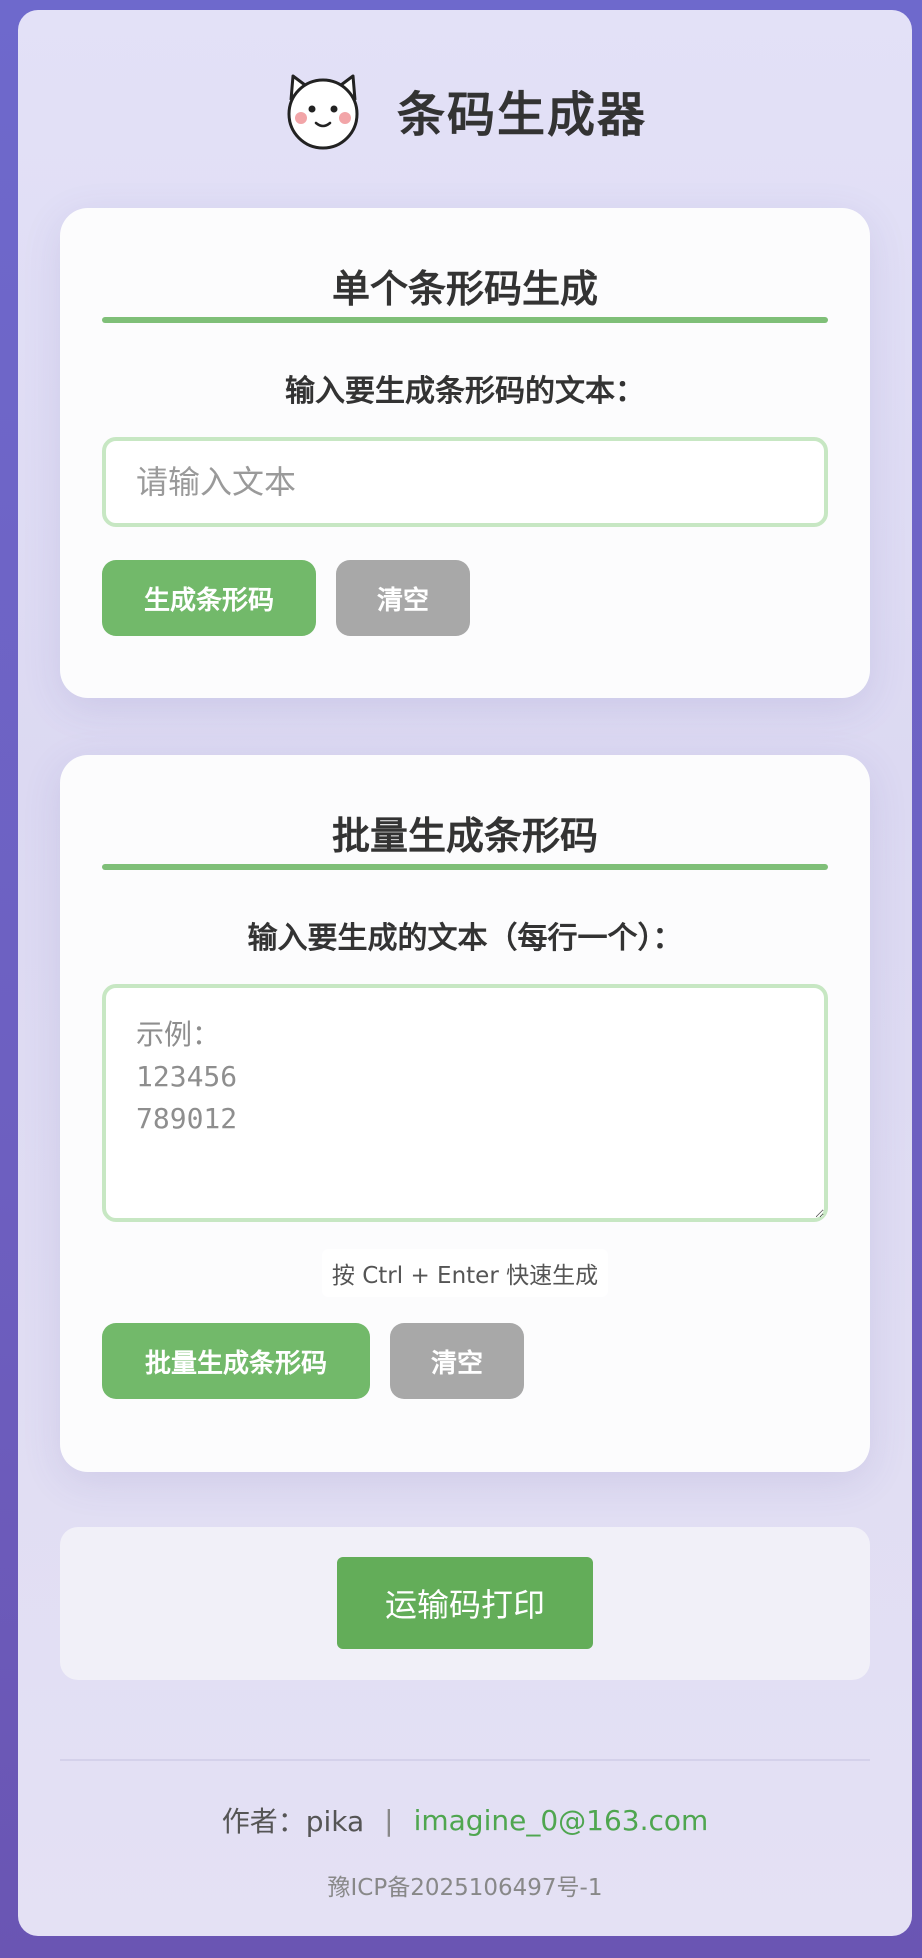 This screenshot has height=1958, width=922. Describe the element at coordinates (465, 1103) in the screenshot. I see `batch-text-area` at that location.